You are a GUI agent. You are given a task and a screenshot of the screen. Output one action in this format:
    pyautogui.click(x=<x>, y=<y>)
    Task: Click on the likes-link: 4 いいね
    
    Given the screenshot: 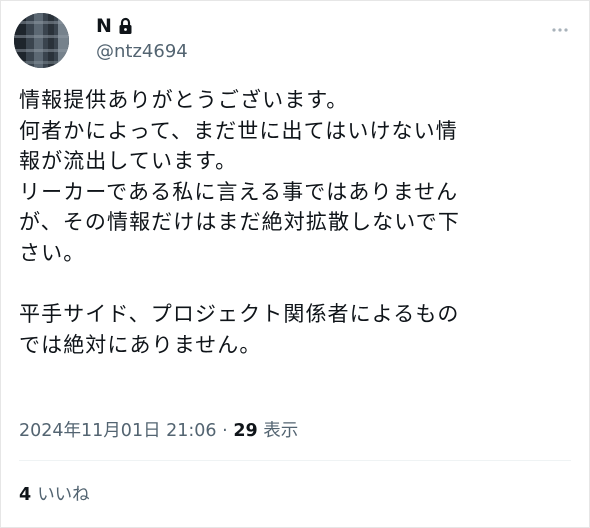 What is the action you would take?
    pyautogui.click(x=54, y=495)
    